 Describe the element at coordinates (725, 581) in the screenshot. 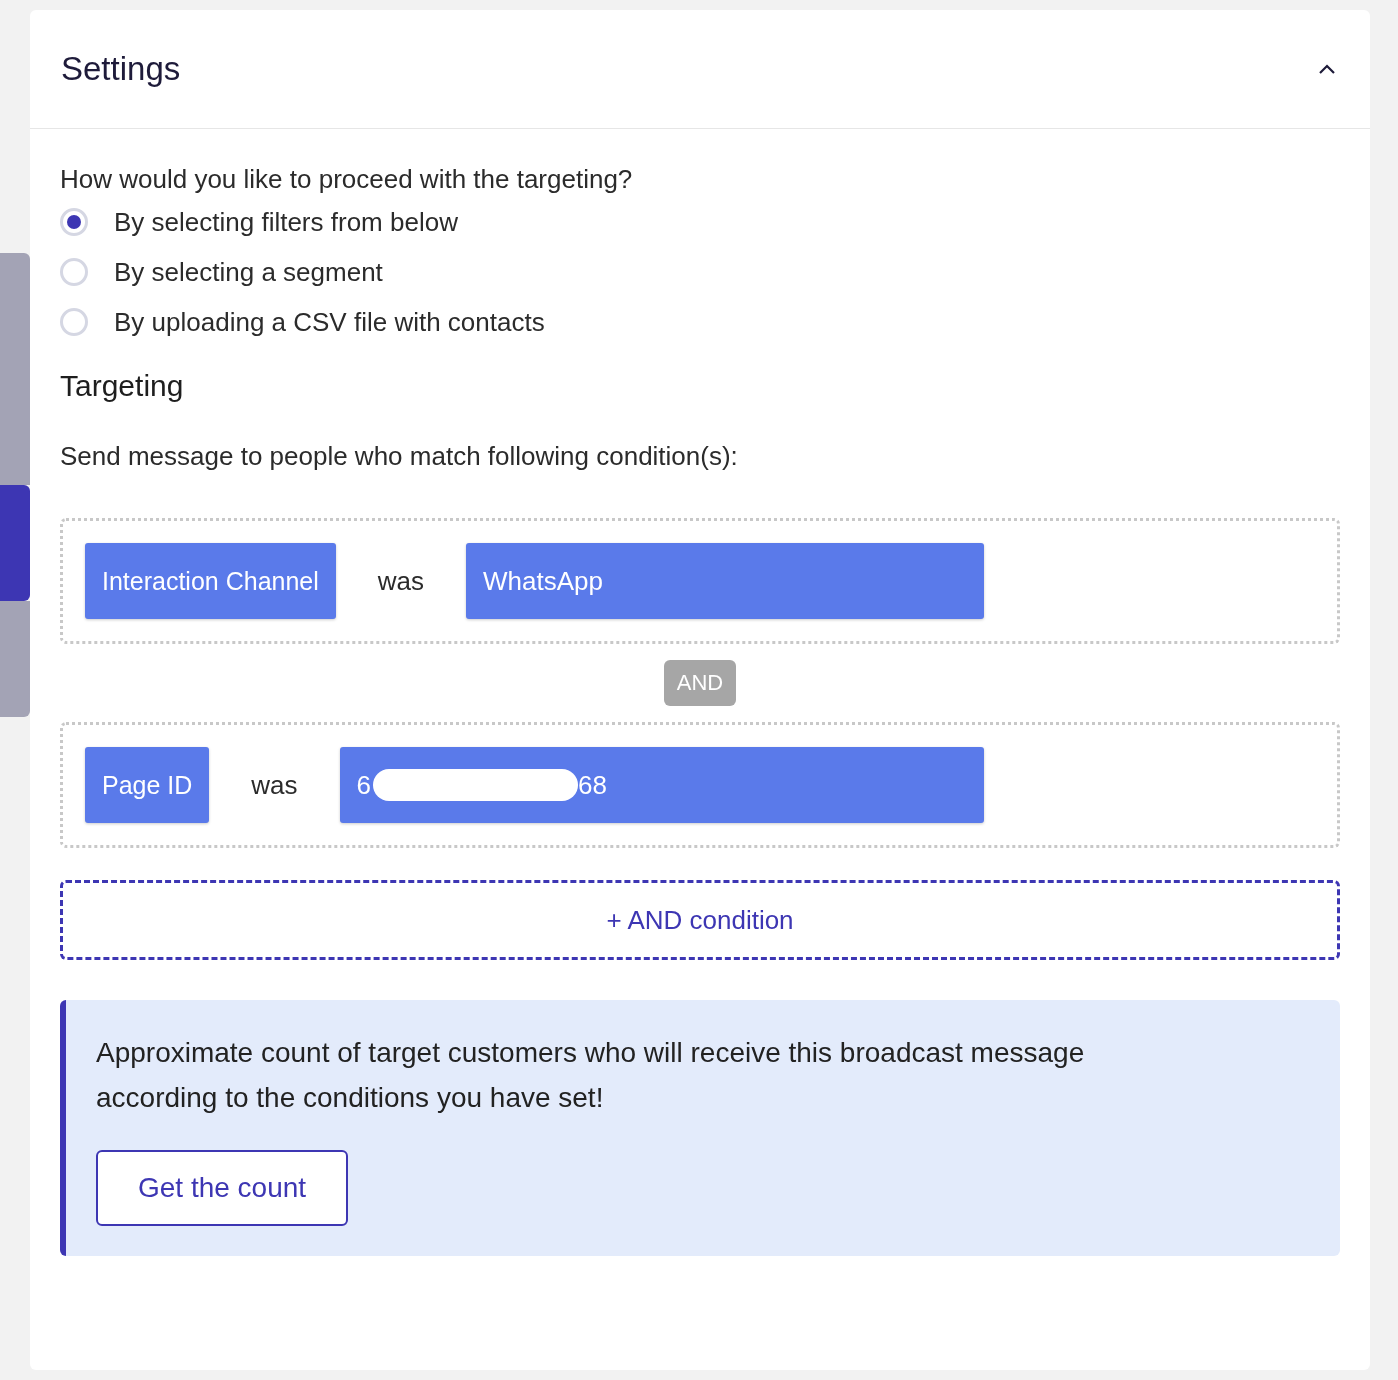

I see `value-field: WhatsApp` at that location.